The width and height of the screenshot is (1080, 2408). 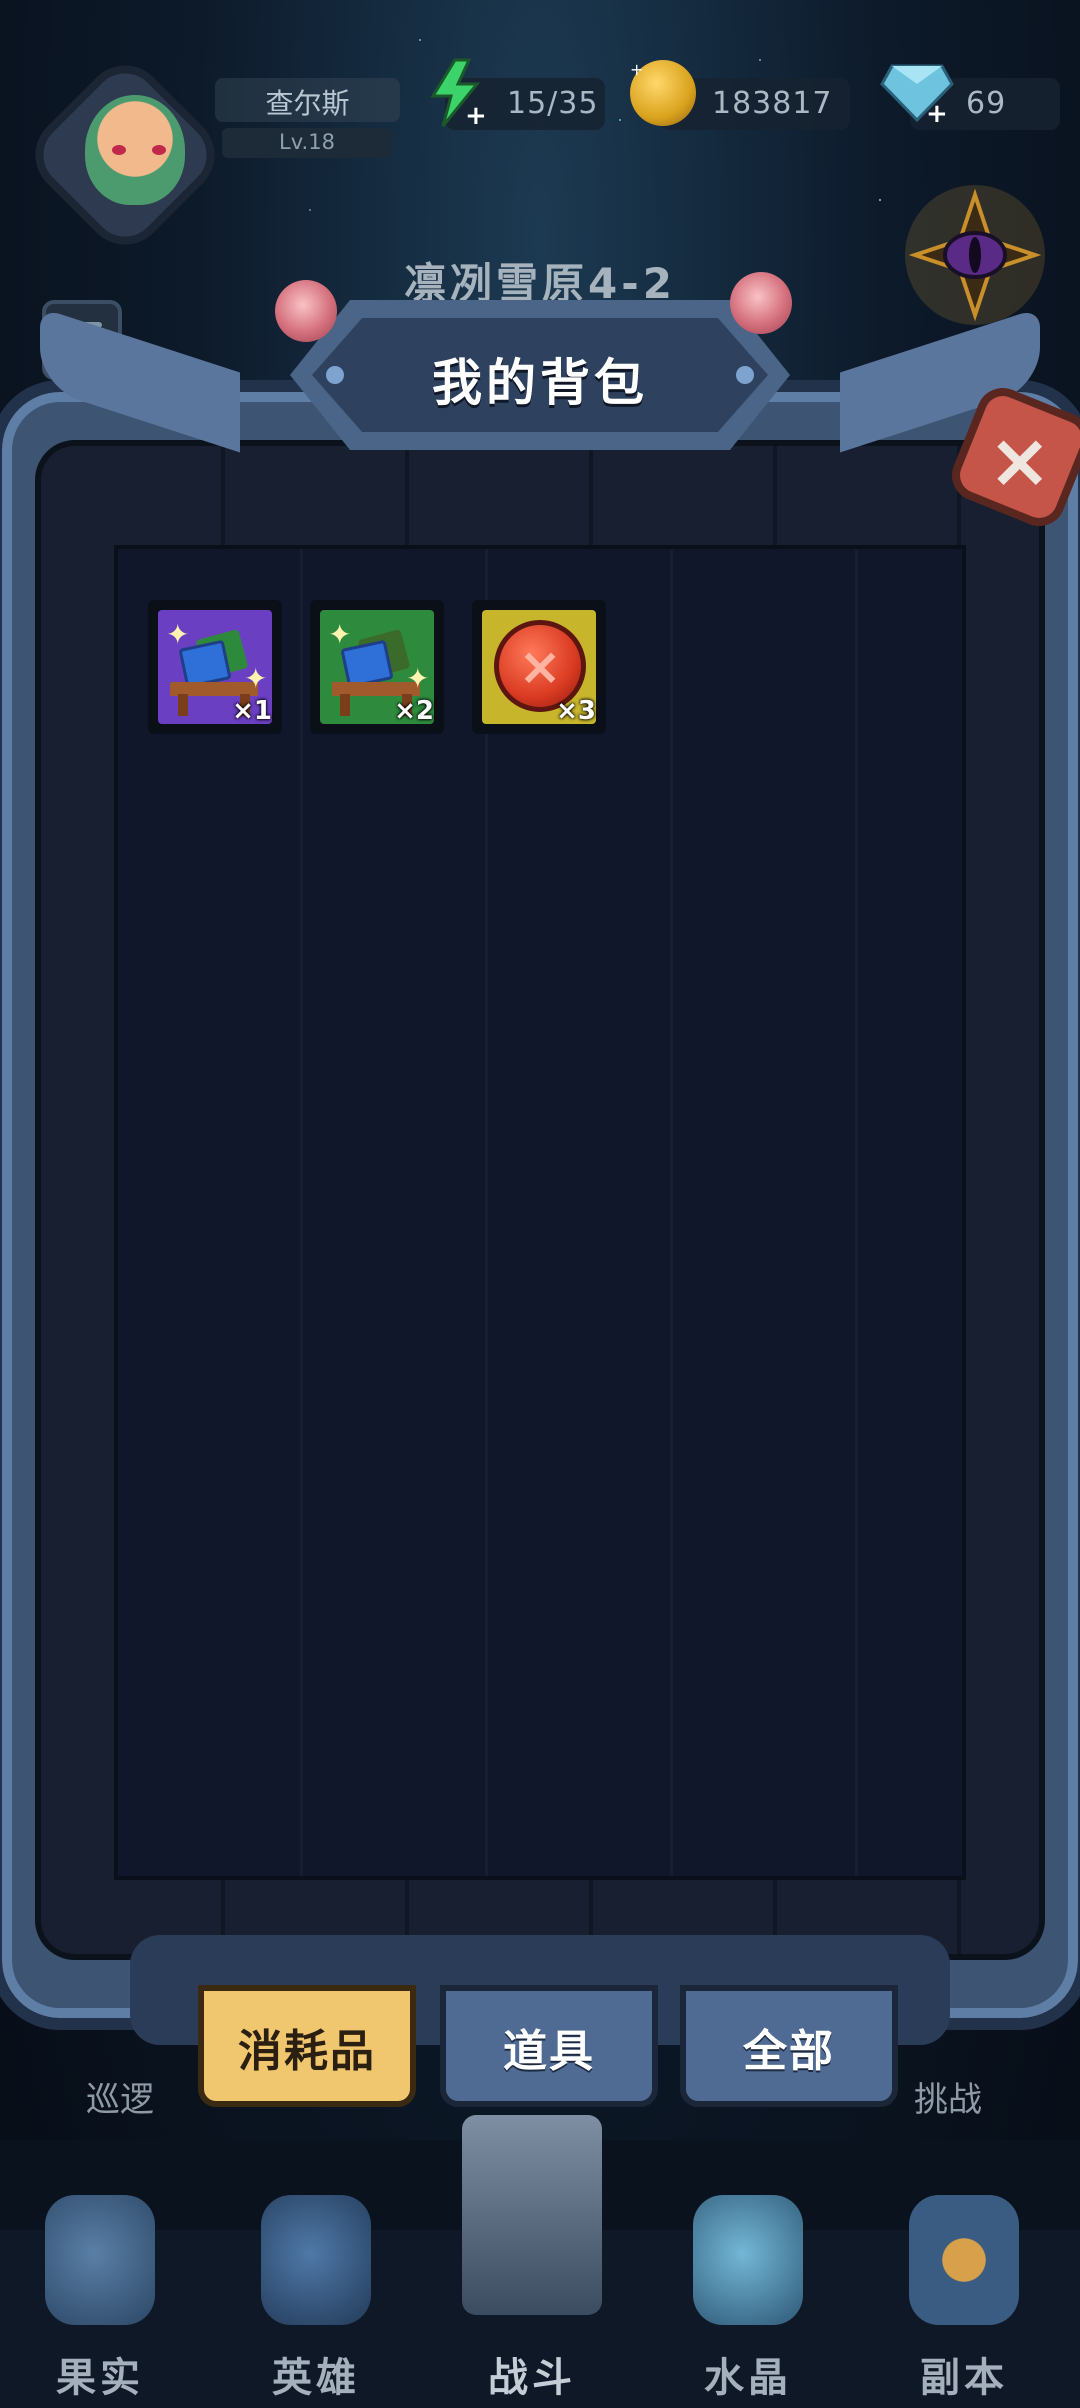 I want to click on tab-consumables: 消耗品, so click(x=307, y=2046).